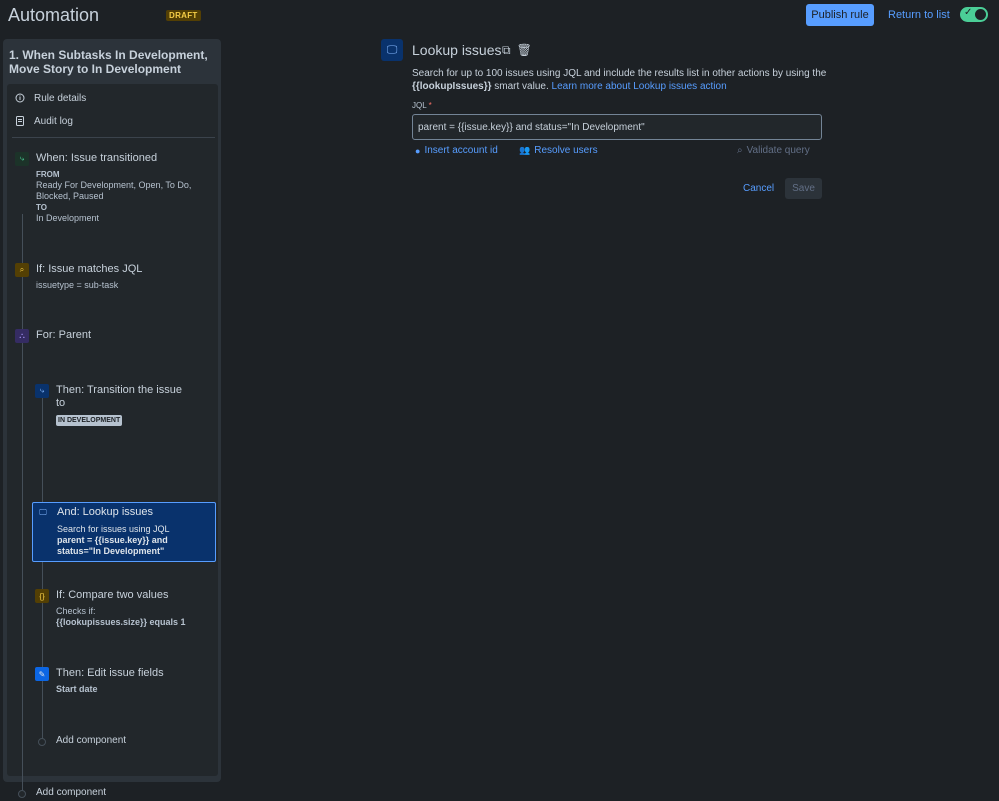 This screenshot has height=801, width=999. I want to click on insert-account-id-button: ● Insert account id, so click(456, 150).